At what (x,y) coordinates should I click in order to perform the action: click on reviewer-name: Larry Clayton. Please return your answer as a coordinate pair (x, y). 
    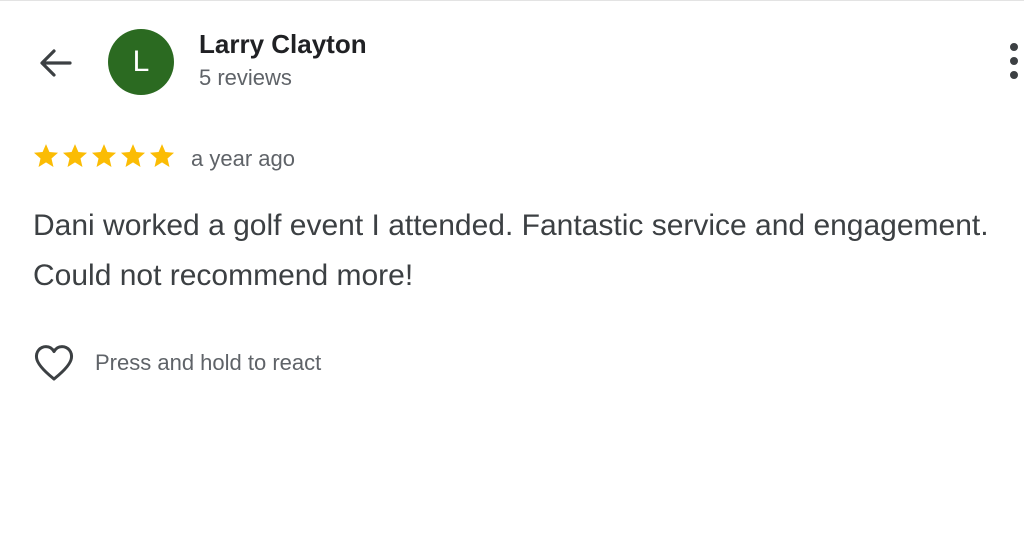
    Looking at the image, I should click on (283, 44).